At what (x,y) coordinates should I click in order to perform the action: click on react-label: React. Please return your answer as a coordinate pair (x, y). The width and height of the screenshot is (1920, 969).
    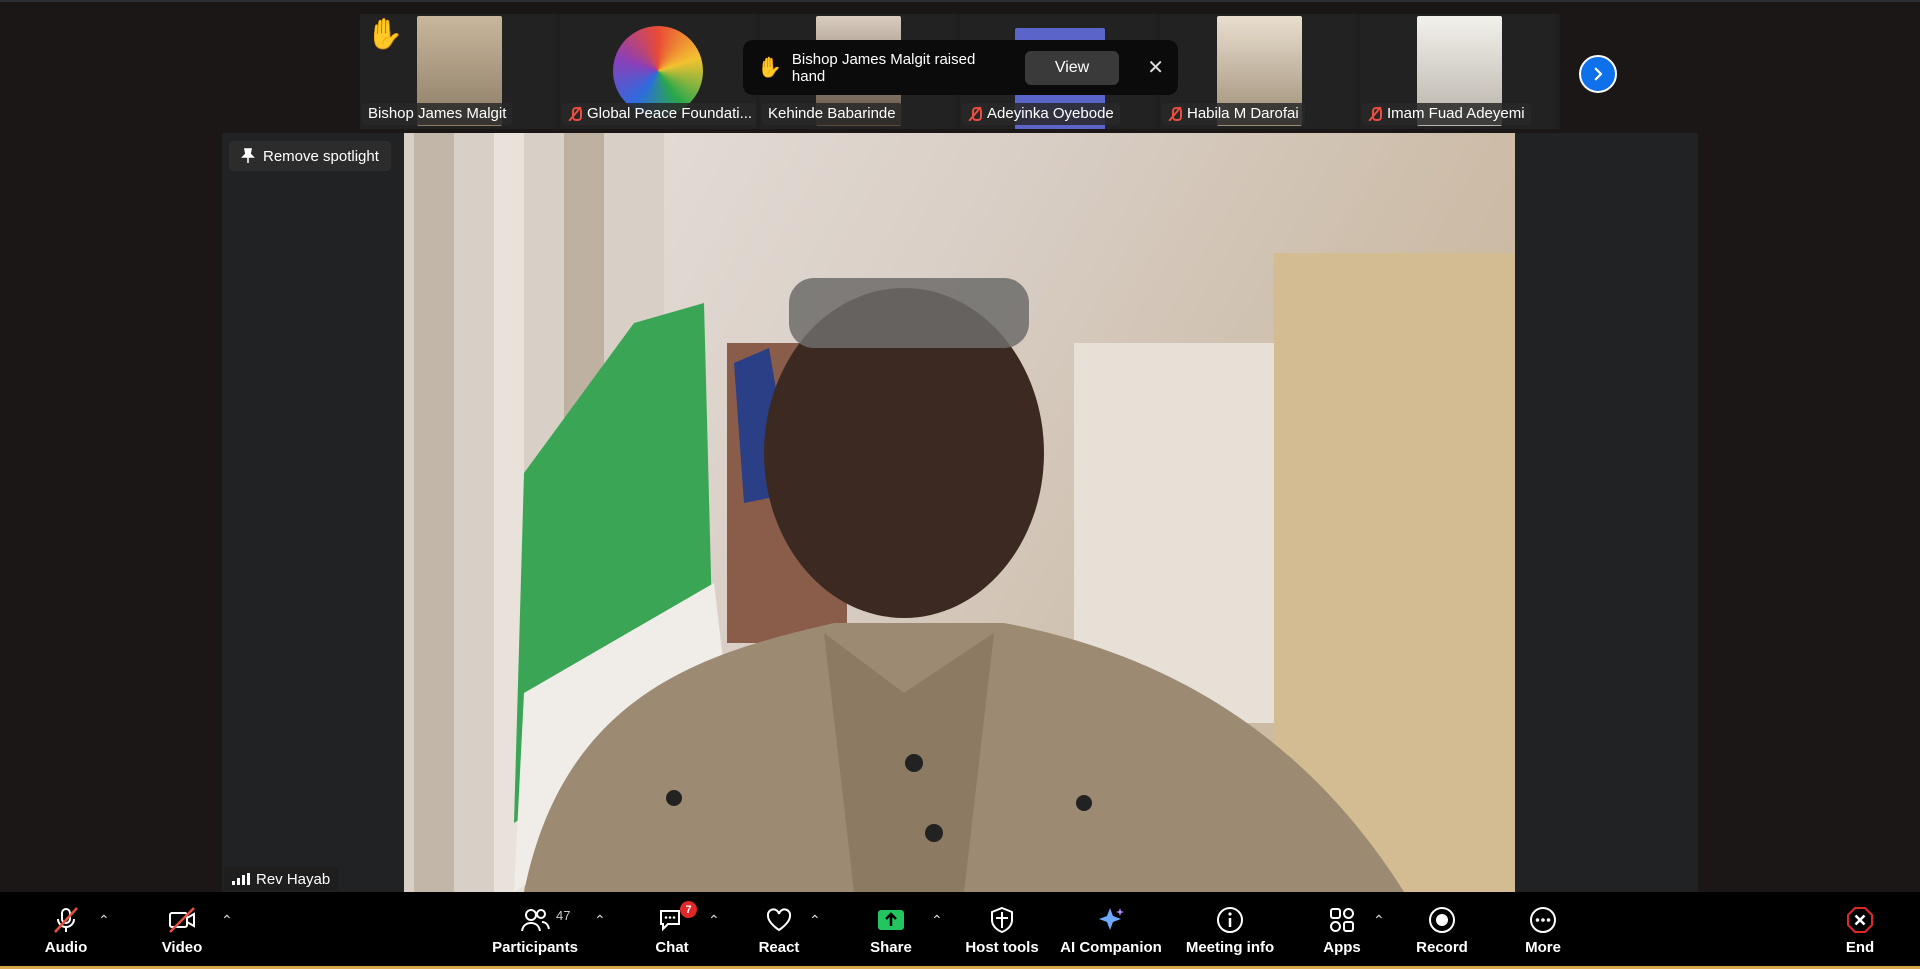
    Looking at the image, I should click on (779, 947).